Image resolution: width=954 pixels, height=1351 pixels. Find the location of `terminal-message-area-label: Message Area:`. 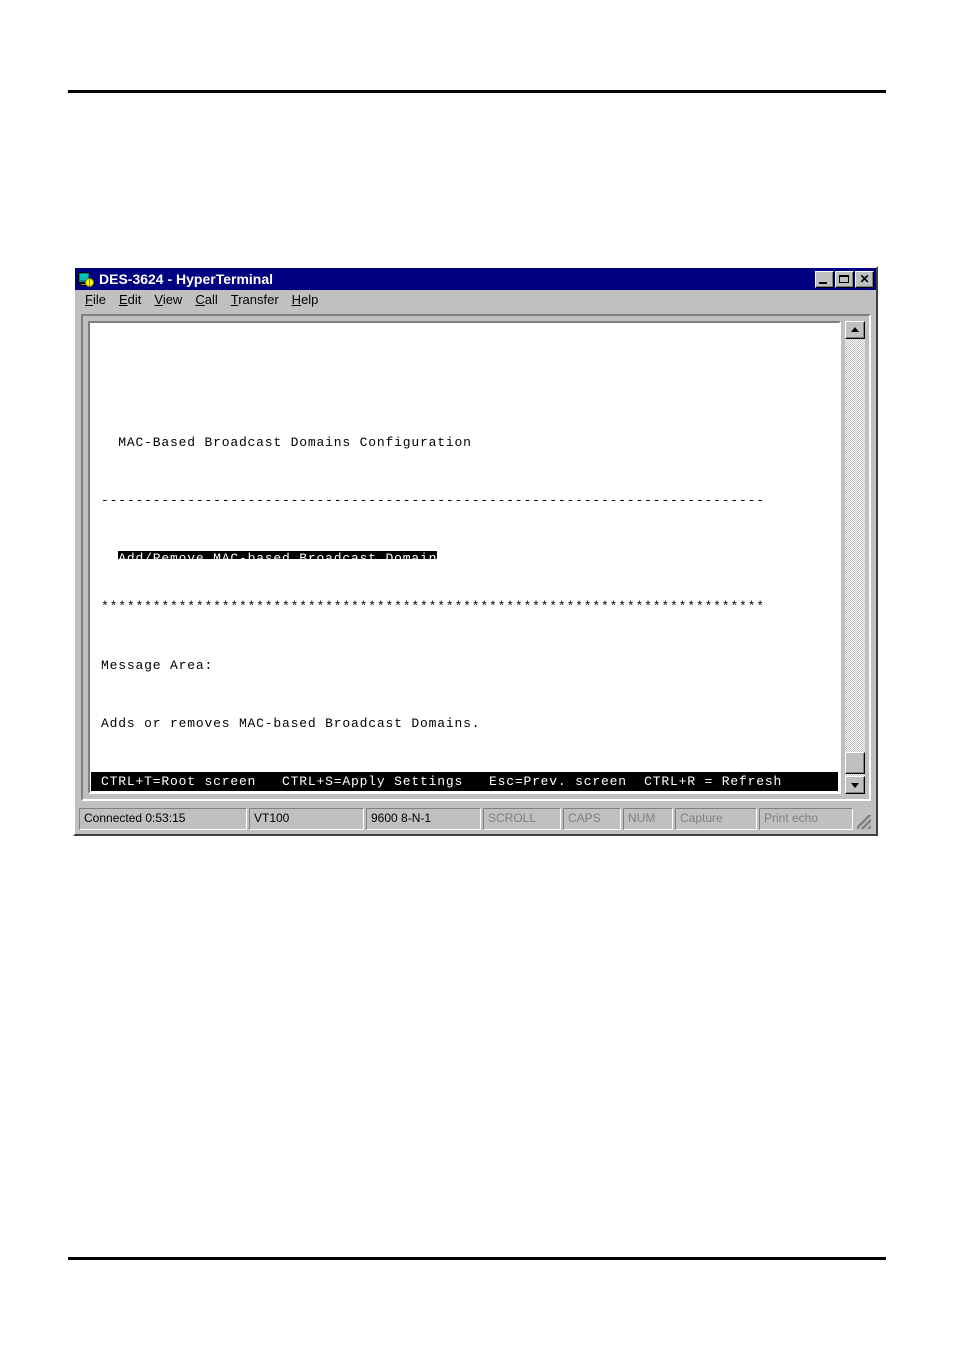

terminal-message-area-label: Message Area: is located at coordinates (157, 665).